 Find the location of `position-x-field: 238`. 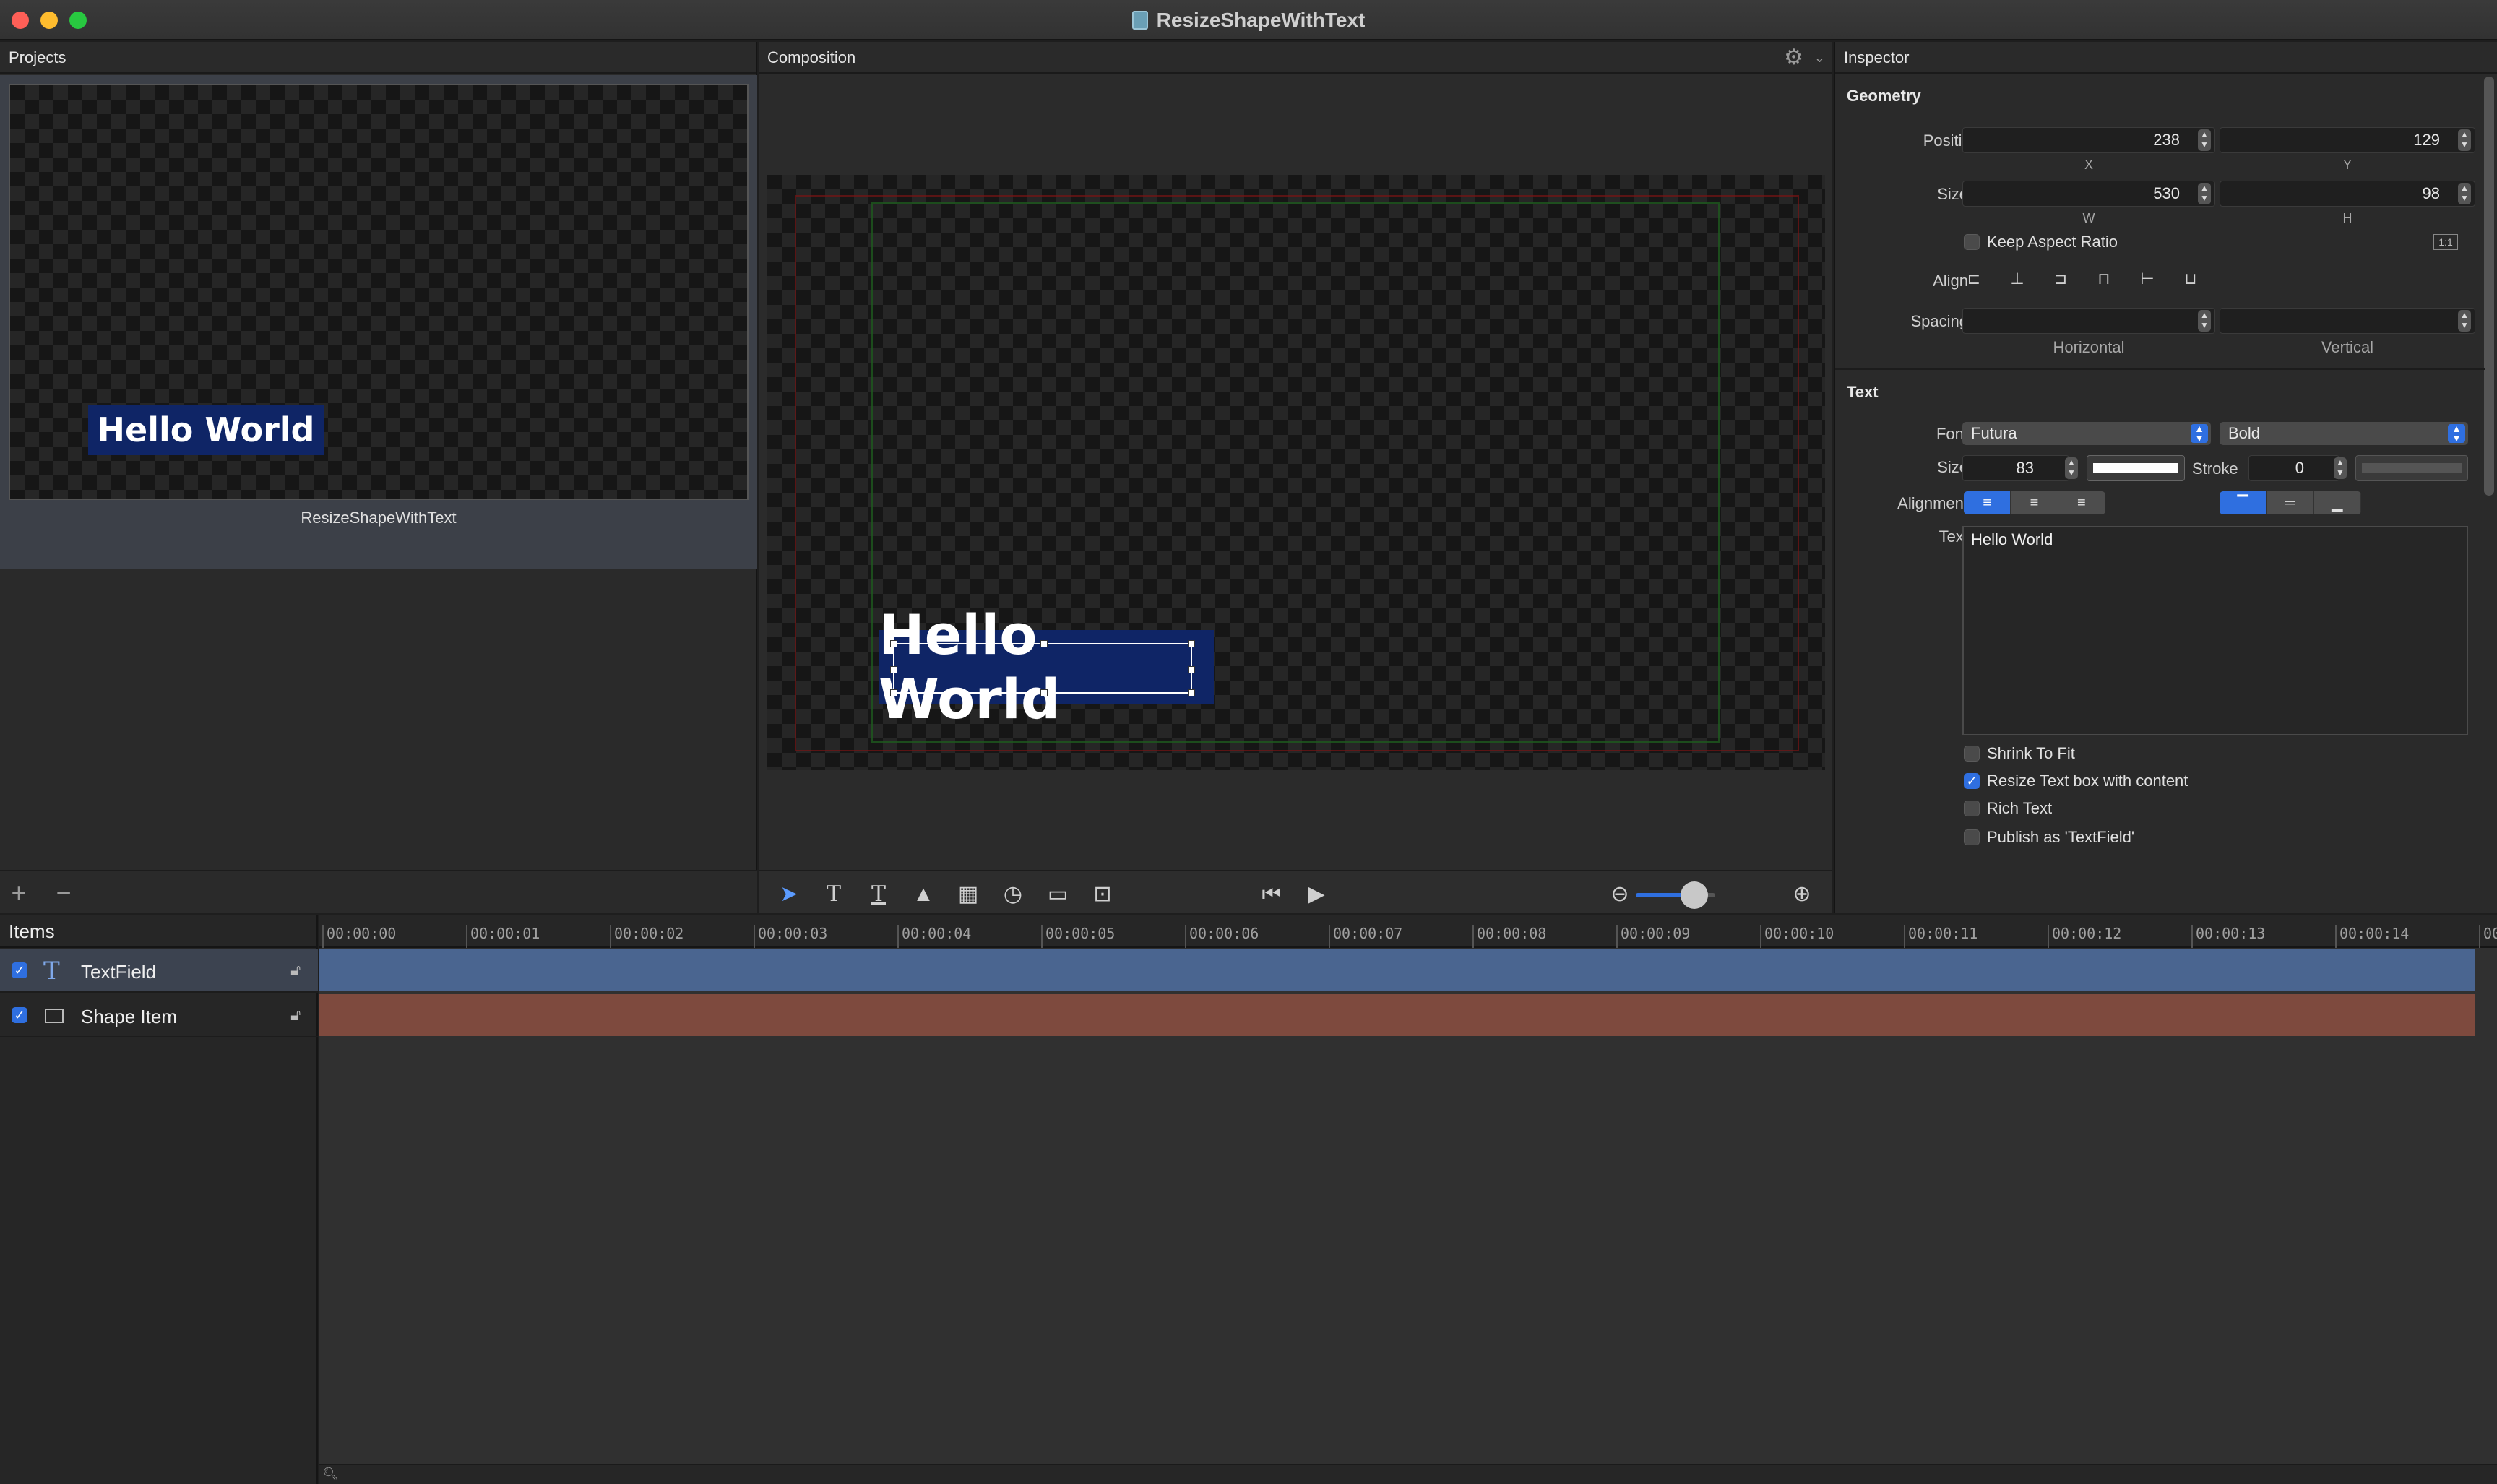

position-x-field: 238 is located at coordinates (2088, 140).